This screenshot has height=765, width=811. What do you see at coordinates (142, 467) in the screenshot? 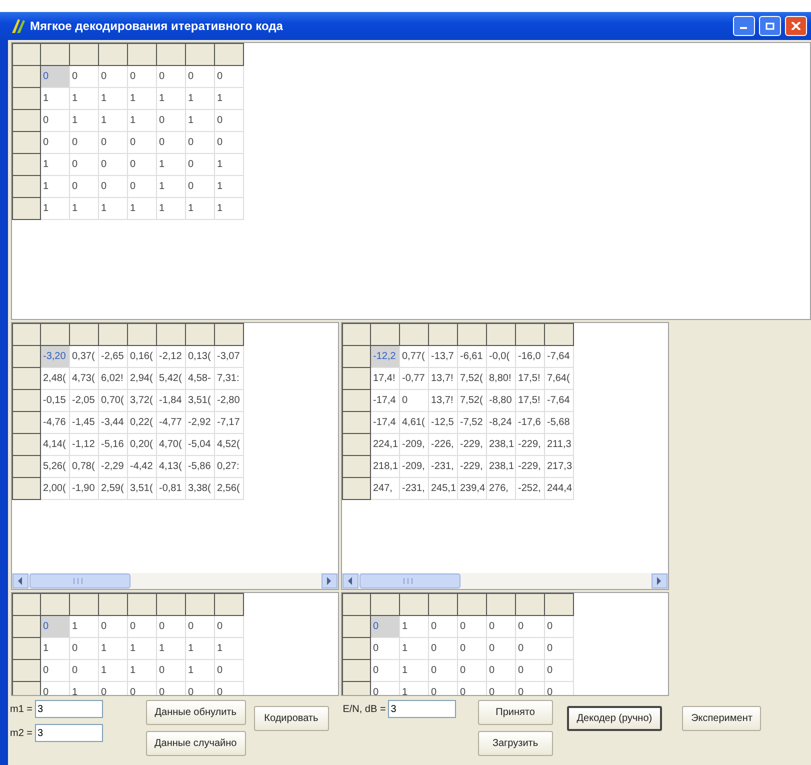
I see `table-cell: -4,42` at bounding box center [142, 467].